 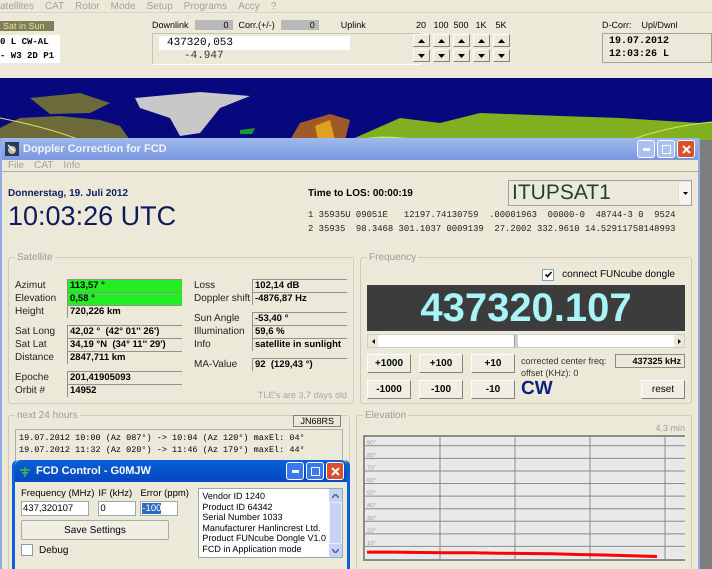 I want to click on value-field: 113,57 °, so click(x=124, y=285).